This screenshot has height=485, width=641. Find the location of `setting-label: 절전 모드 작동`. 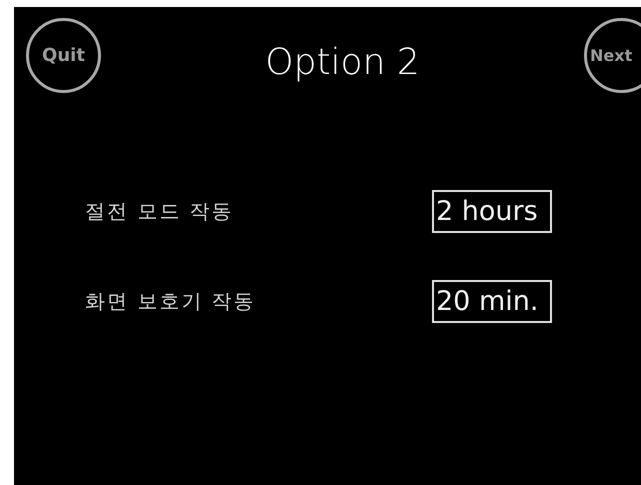

setting-label: 절전 모드 작동 is located at coordinates (159, 211).